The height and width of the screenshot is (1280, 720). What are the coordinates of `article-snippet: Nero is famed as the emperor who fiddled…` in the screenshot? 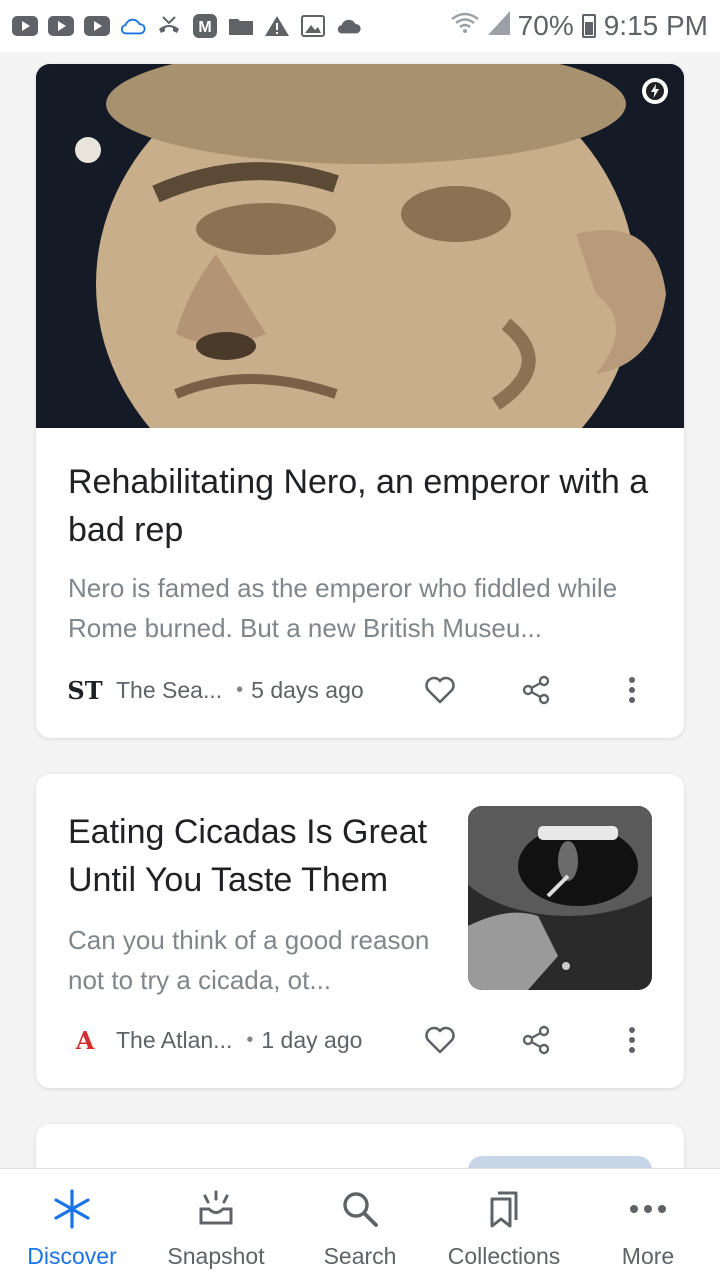 It's located at (343, 608).